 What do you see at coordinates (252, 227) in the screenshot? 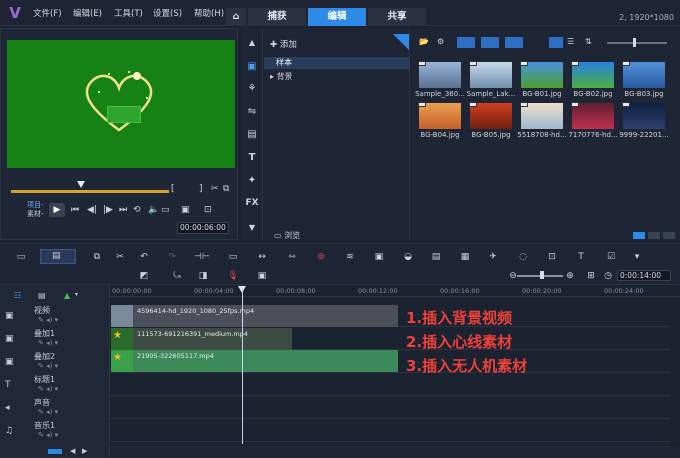
I see `scroll-down-icon: ▼` at bounding box center [252, 227].